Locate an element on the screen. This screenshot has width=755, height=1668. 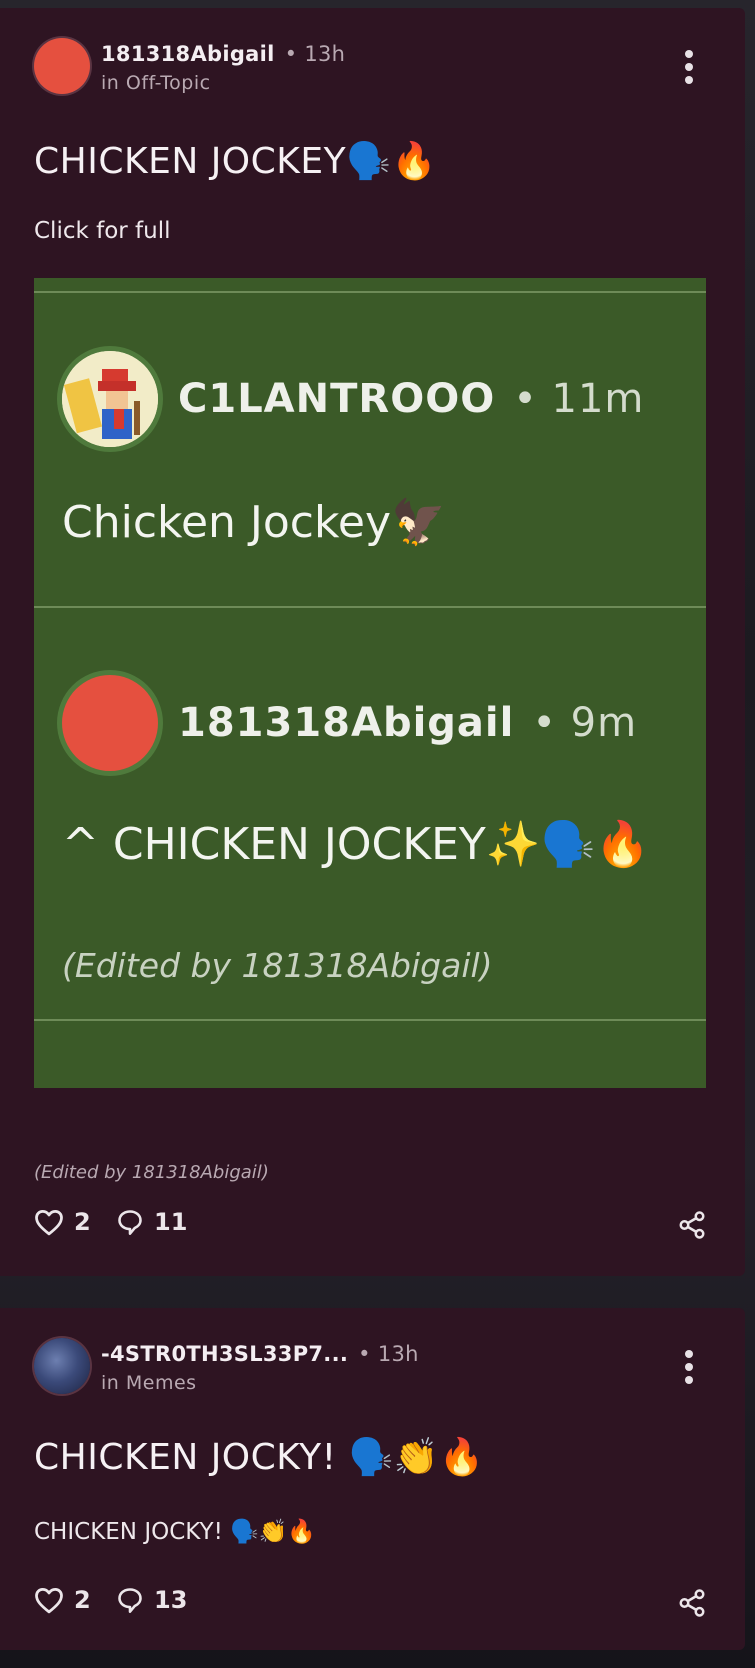
post-actions: 2 11 is located at coordinates (389, 1226).